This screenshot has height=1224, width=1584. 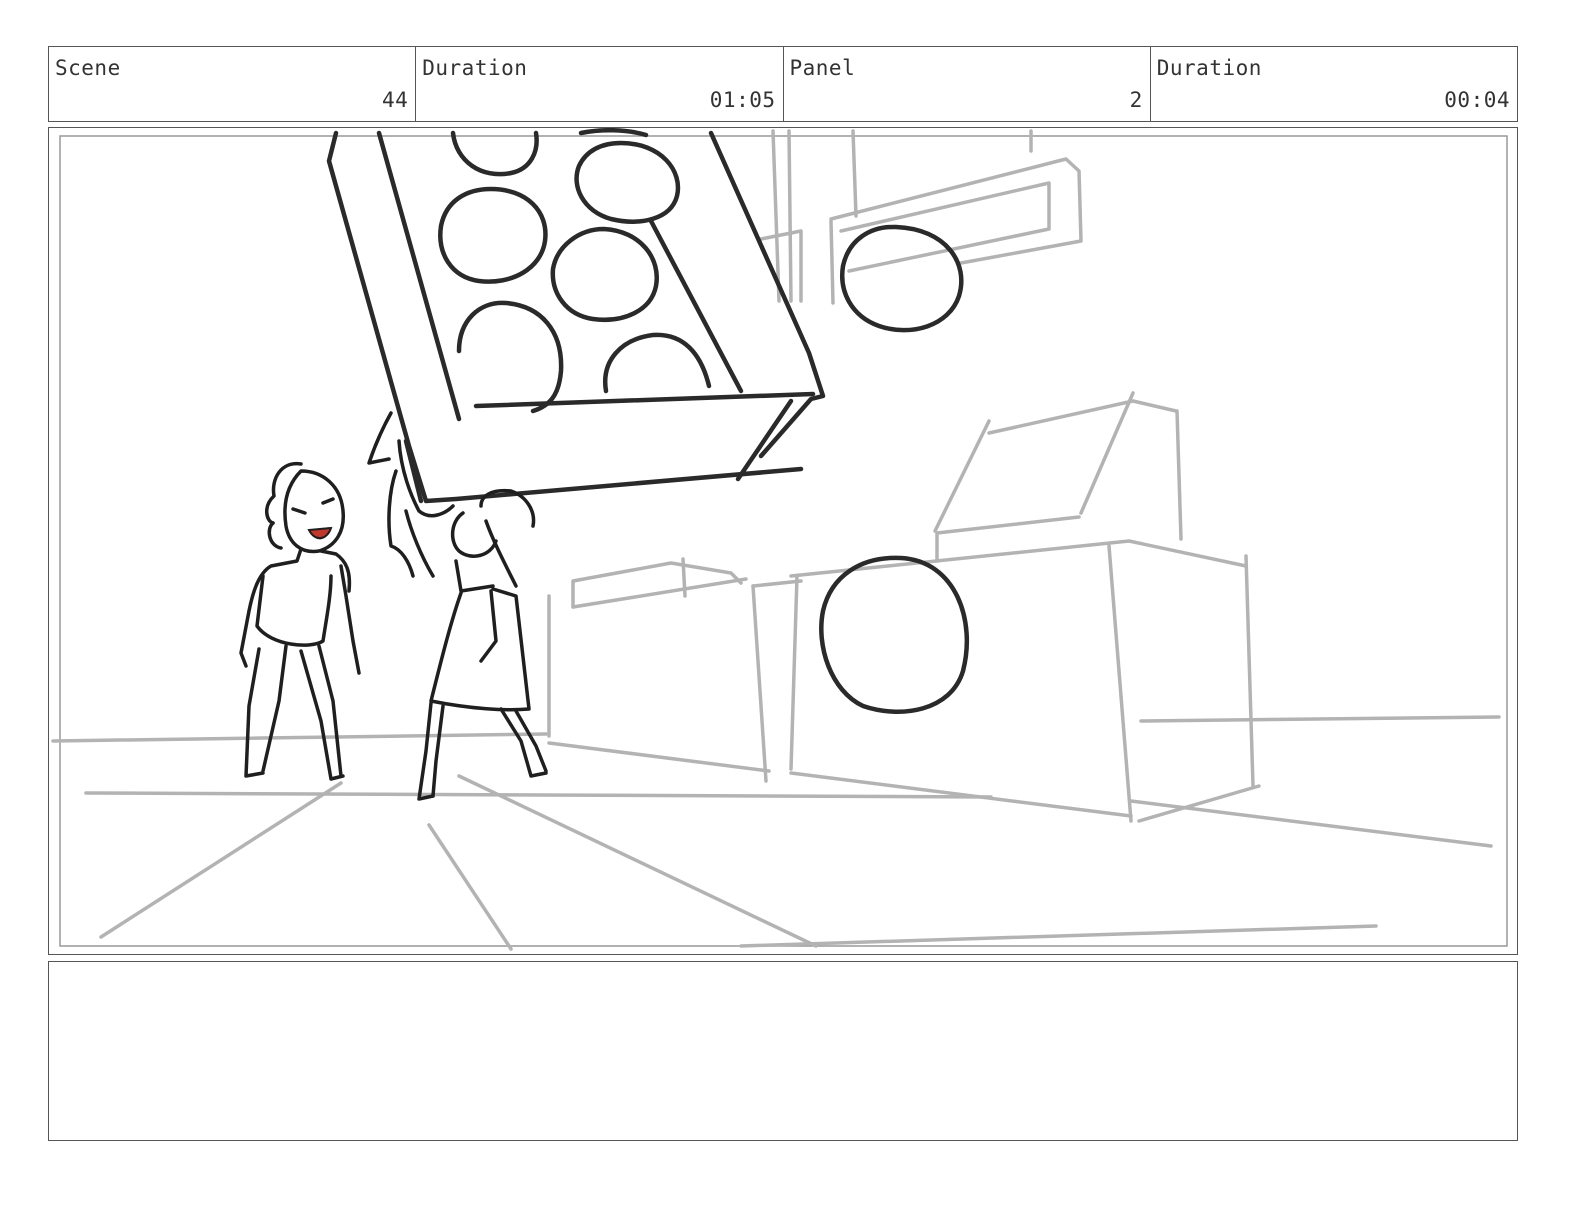 What do you see at coordinates (300, 621) in the screenshot?
I see `girl-character-left` at bounding box center [300, 621].